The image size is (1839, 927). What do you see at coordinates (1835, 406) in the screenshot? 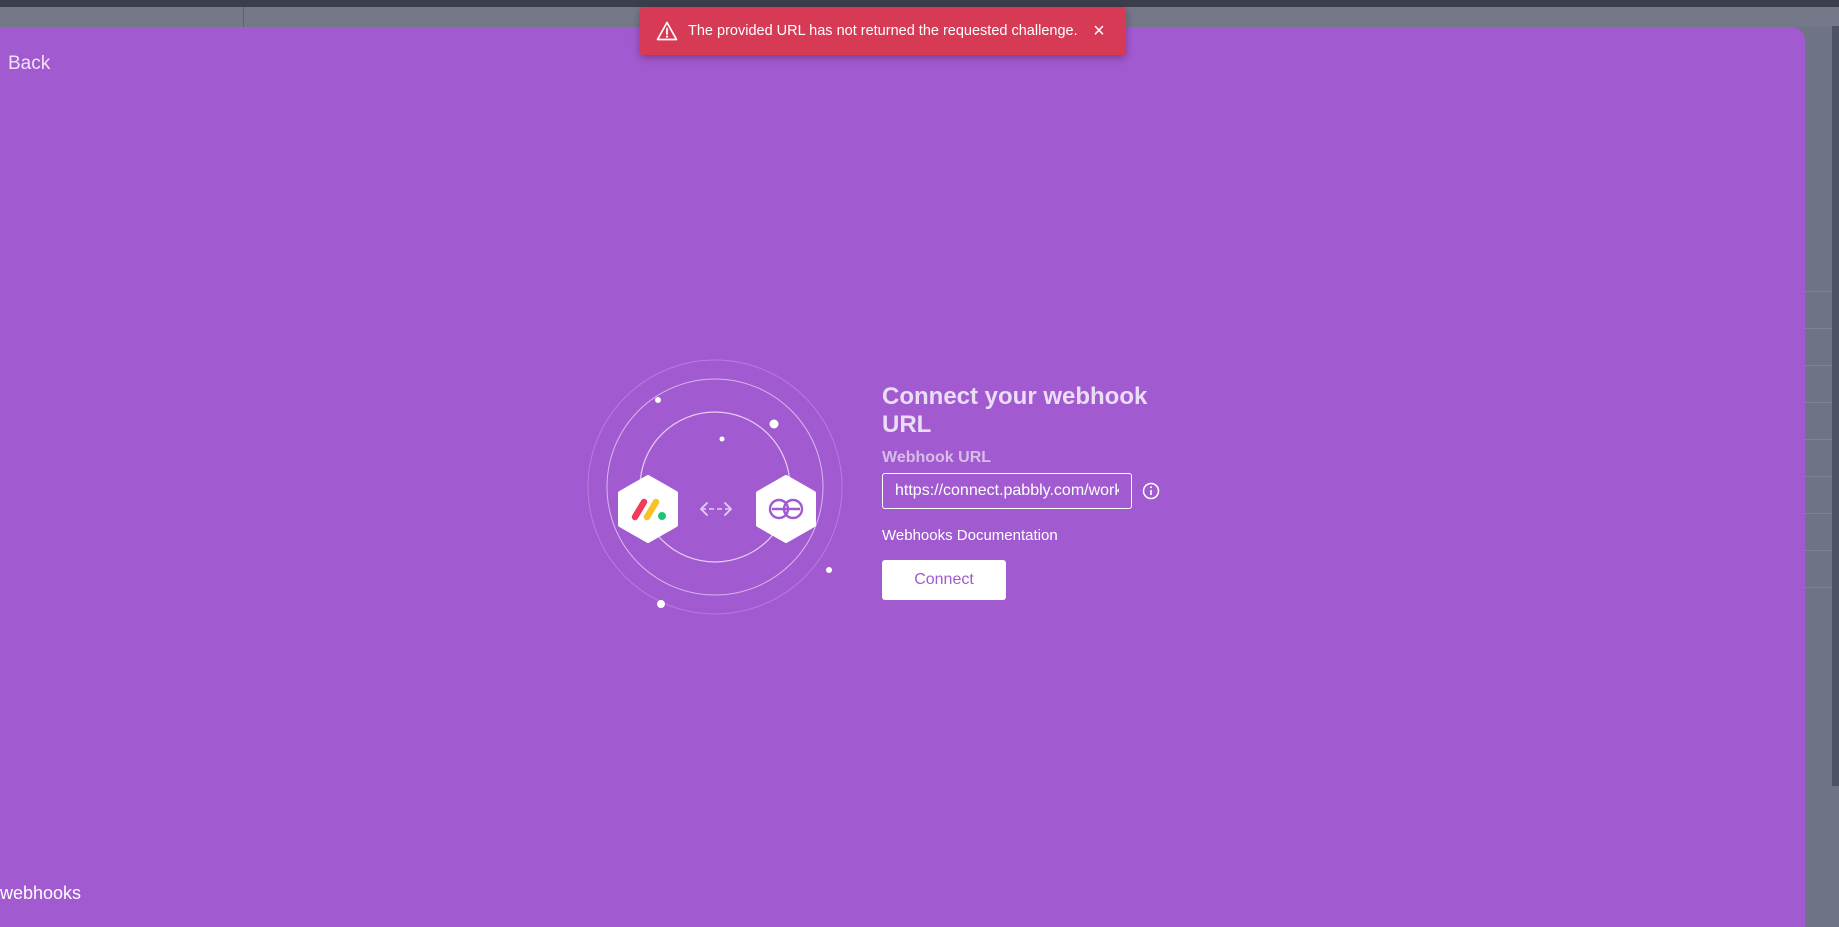
I see `page-scrollbar` at bounding box center [1835, 406].